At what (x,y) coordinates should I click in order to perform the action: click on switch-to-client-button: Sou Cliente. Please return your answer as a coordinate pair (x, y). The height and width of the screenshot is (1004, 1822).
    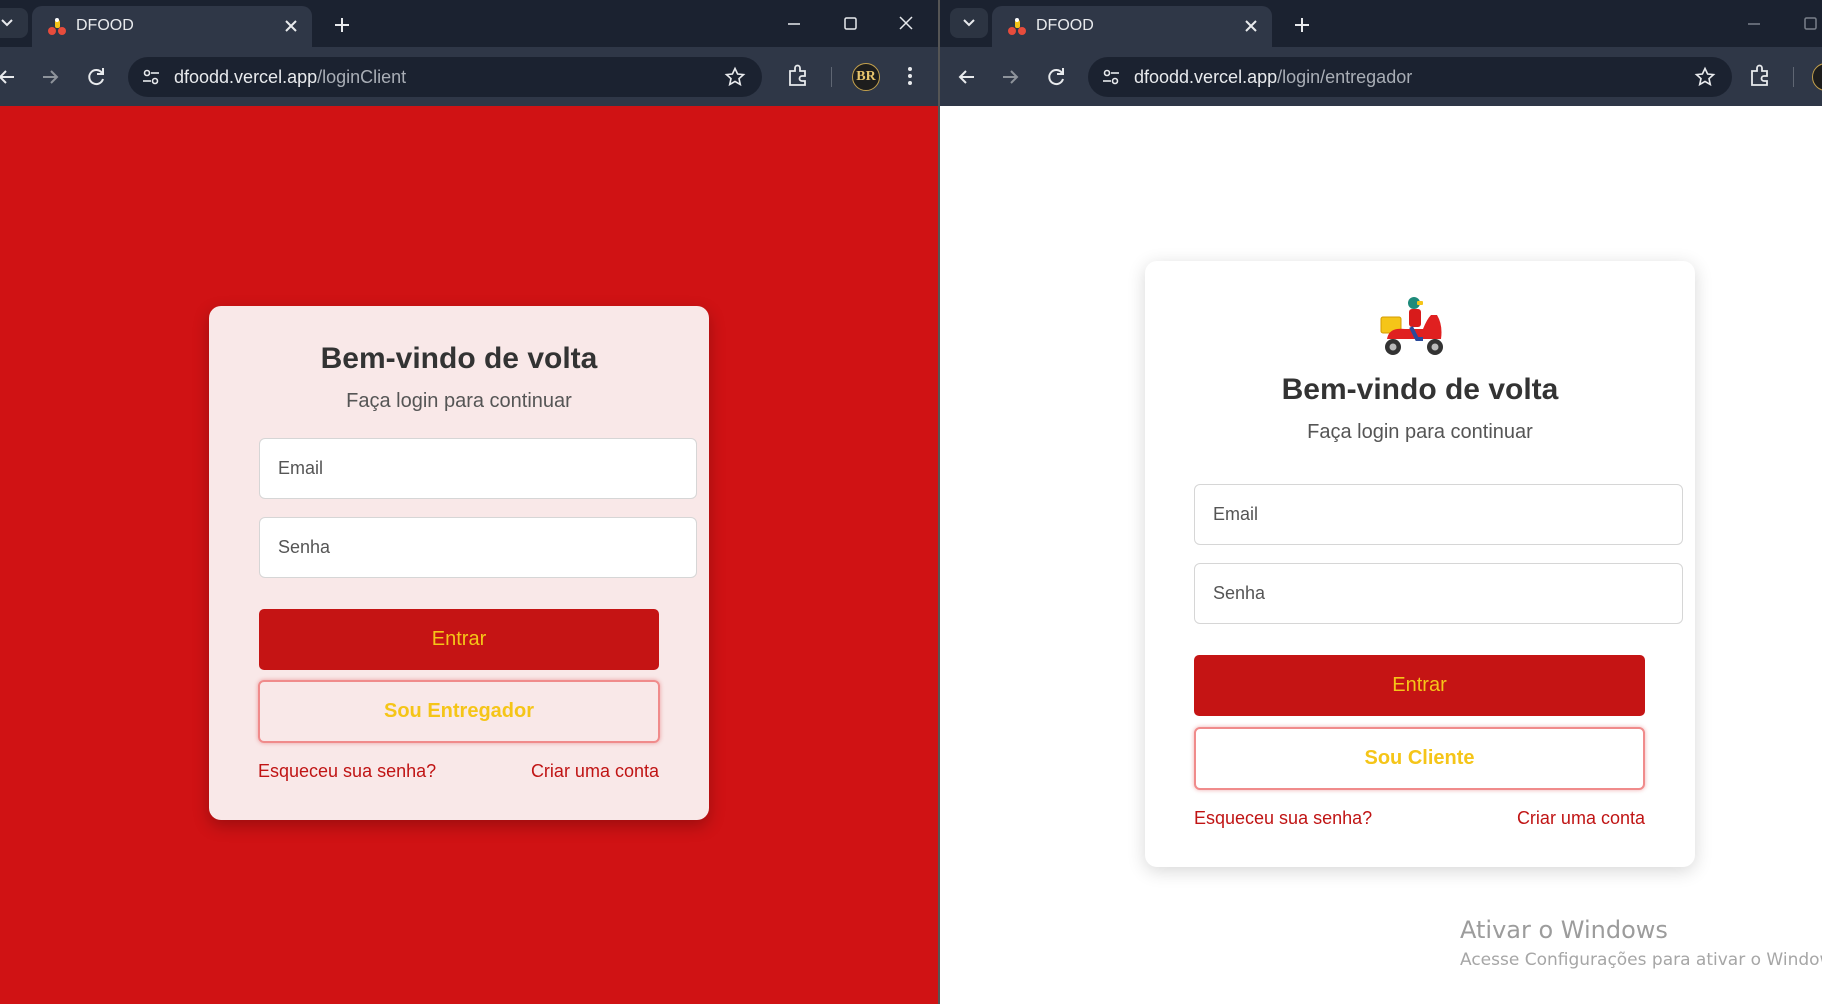
    Looking at the image, I should click on (1419, 758).